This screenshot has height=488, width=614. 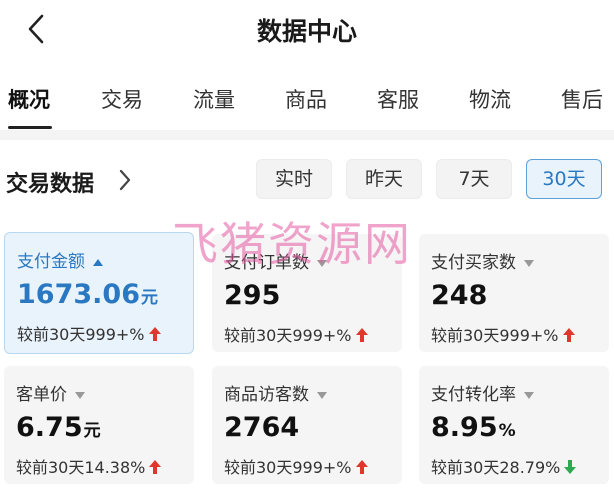 I want to click on metric-value: 2764, so click(x=262, y=427).